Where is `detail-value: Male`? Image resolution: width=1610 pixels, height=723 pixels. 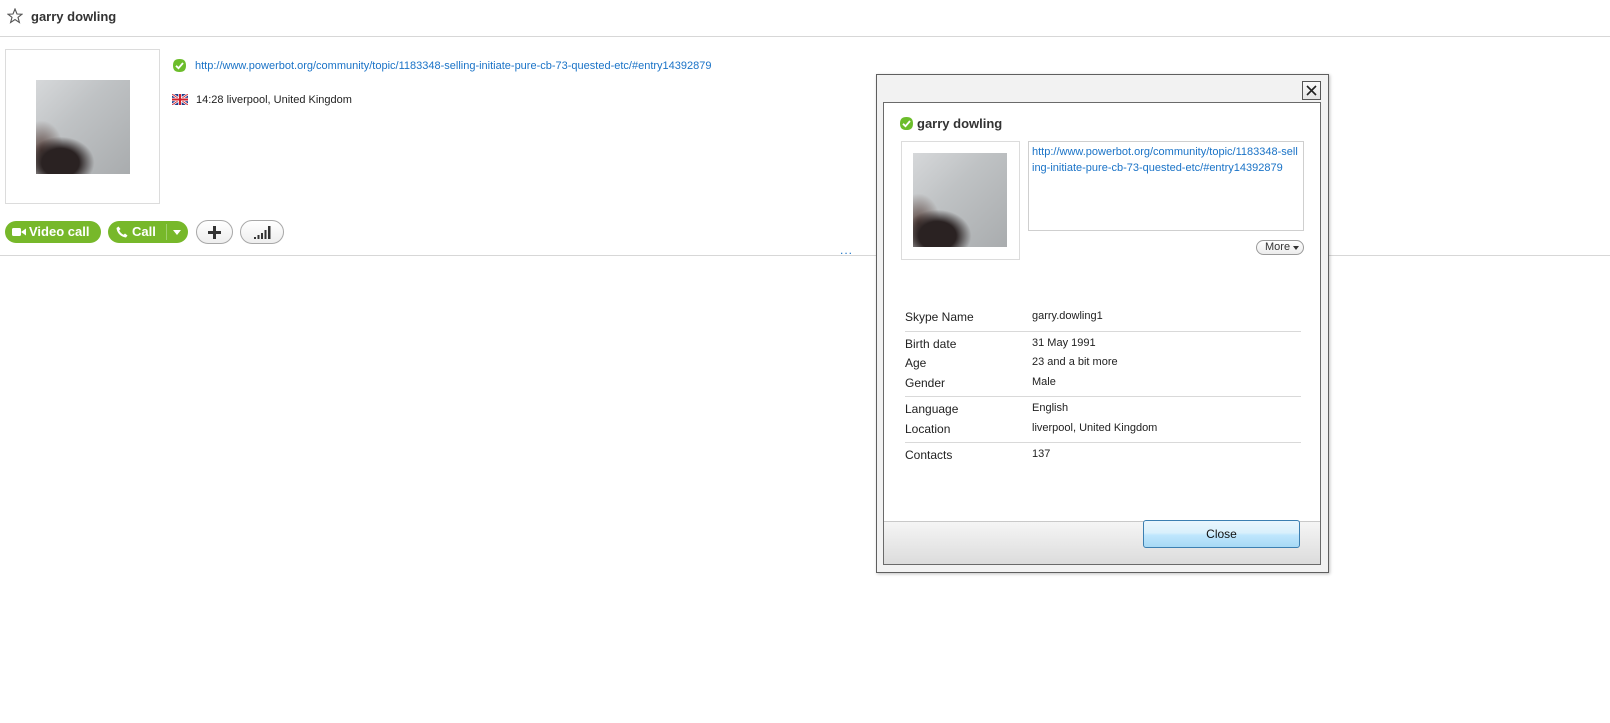
detail-value: Male is located at coordinates (1044, 381).